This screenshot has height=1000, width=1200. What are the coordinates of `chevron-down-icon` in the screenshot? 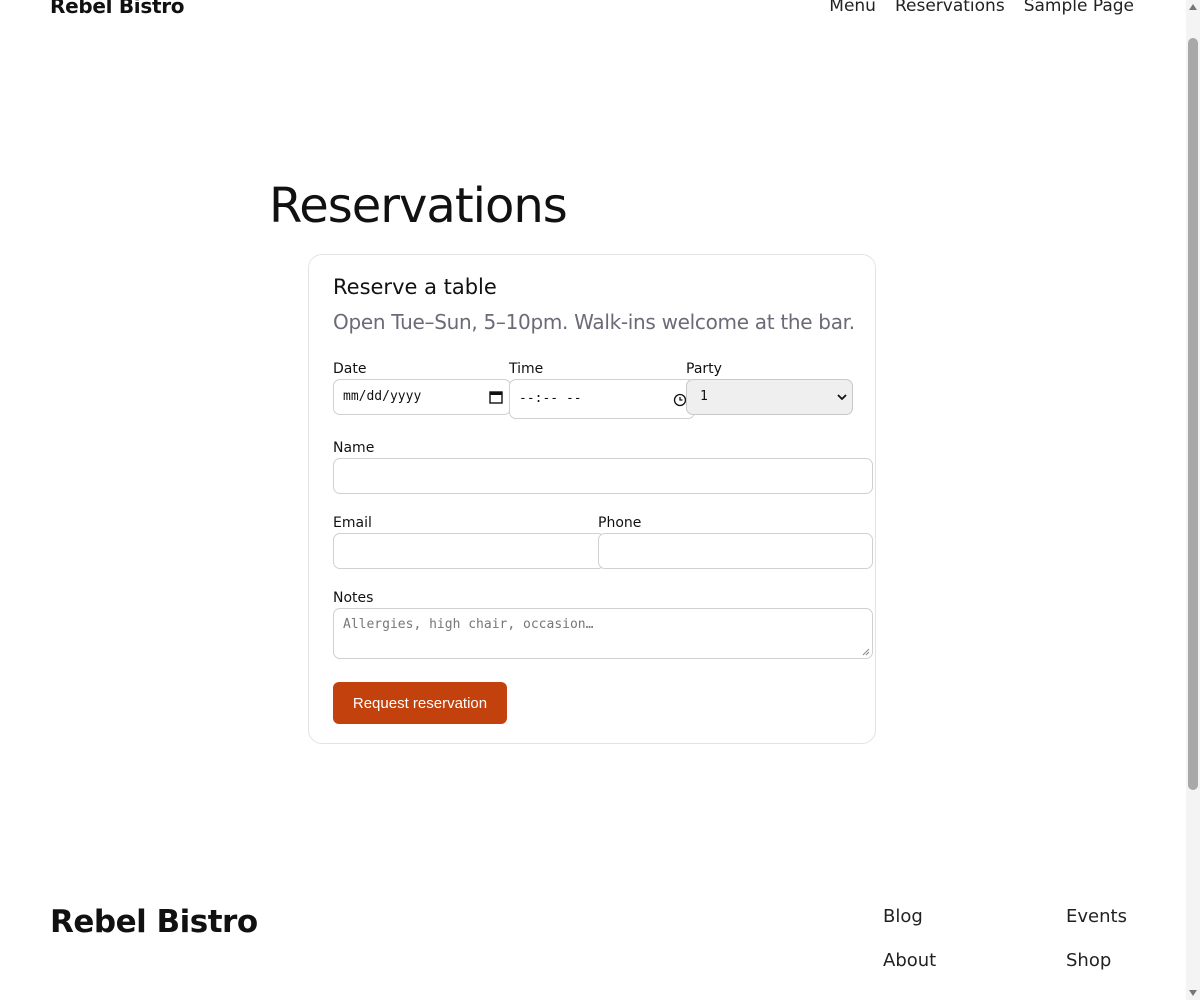 It's located at (842, 397).